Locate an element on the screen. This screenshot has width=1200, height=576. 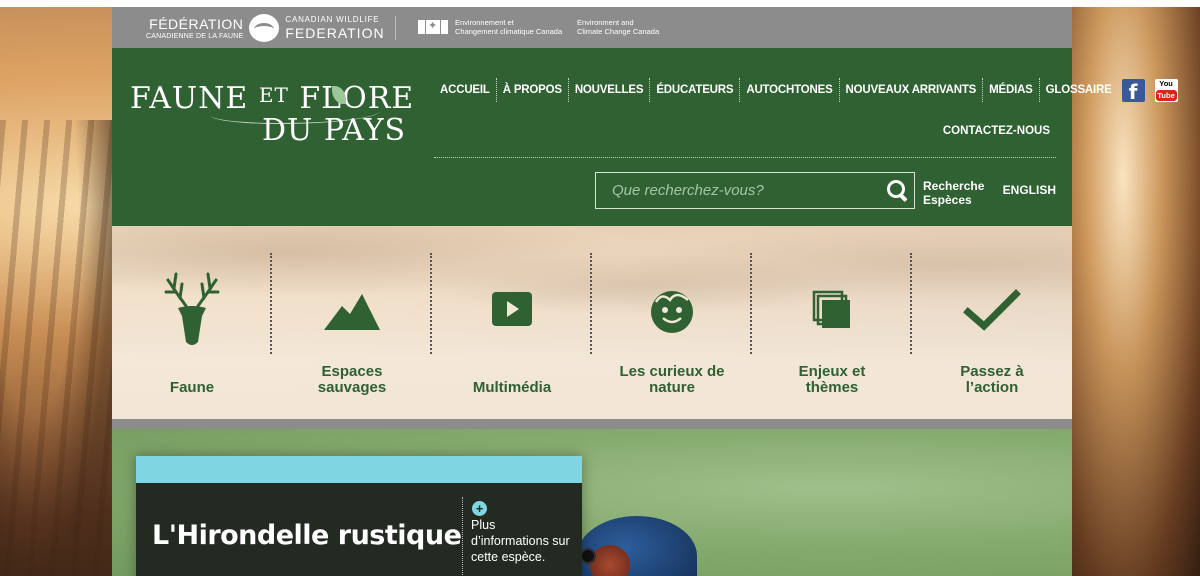
species-search-link: Recherche Espèces is located at coordinates (953, 193).